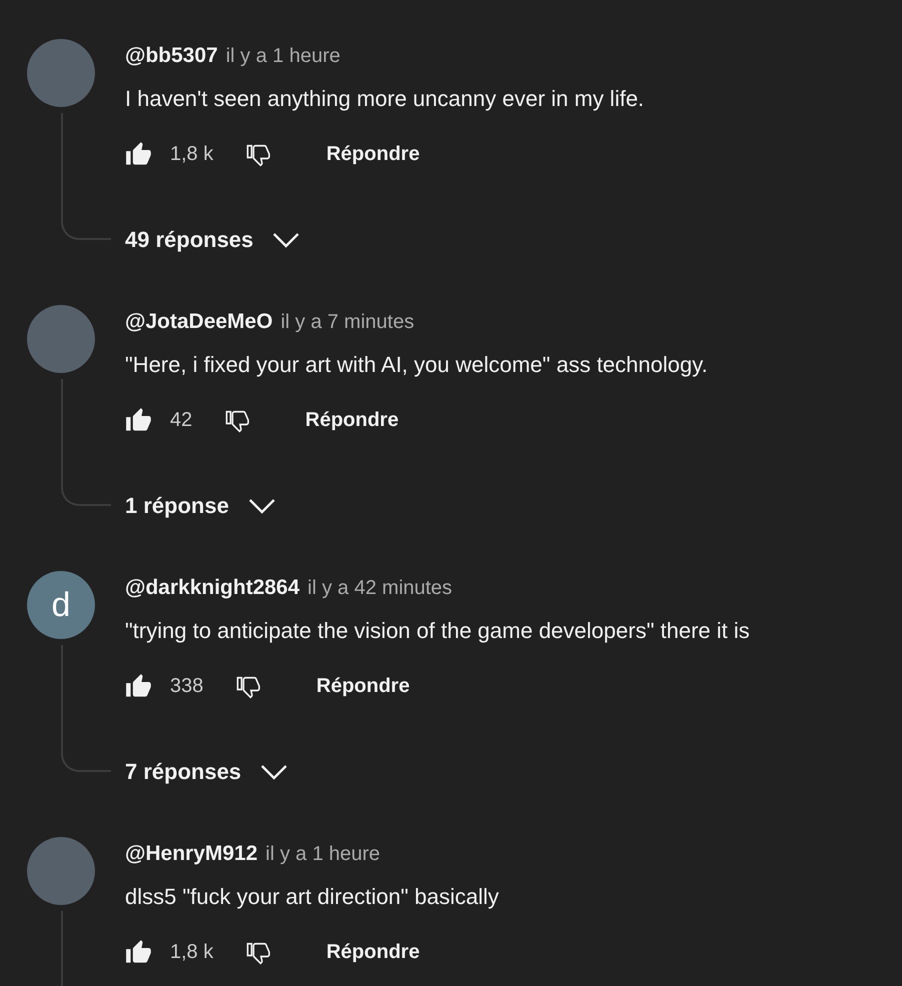 The image size is (902, 986). Describe the element at coordinates (347, 322) in the screenshot. I see `comment-time: il y a 7 minutes` at that location.